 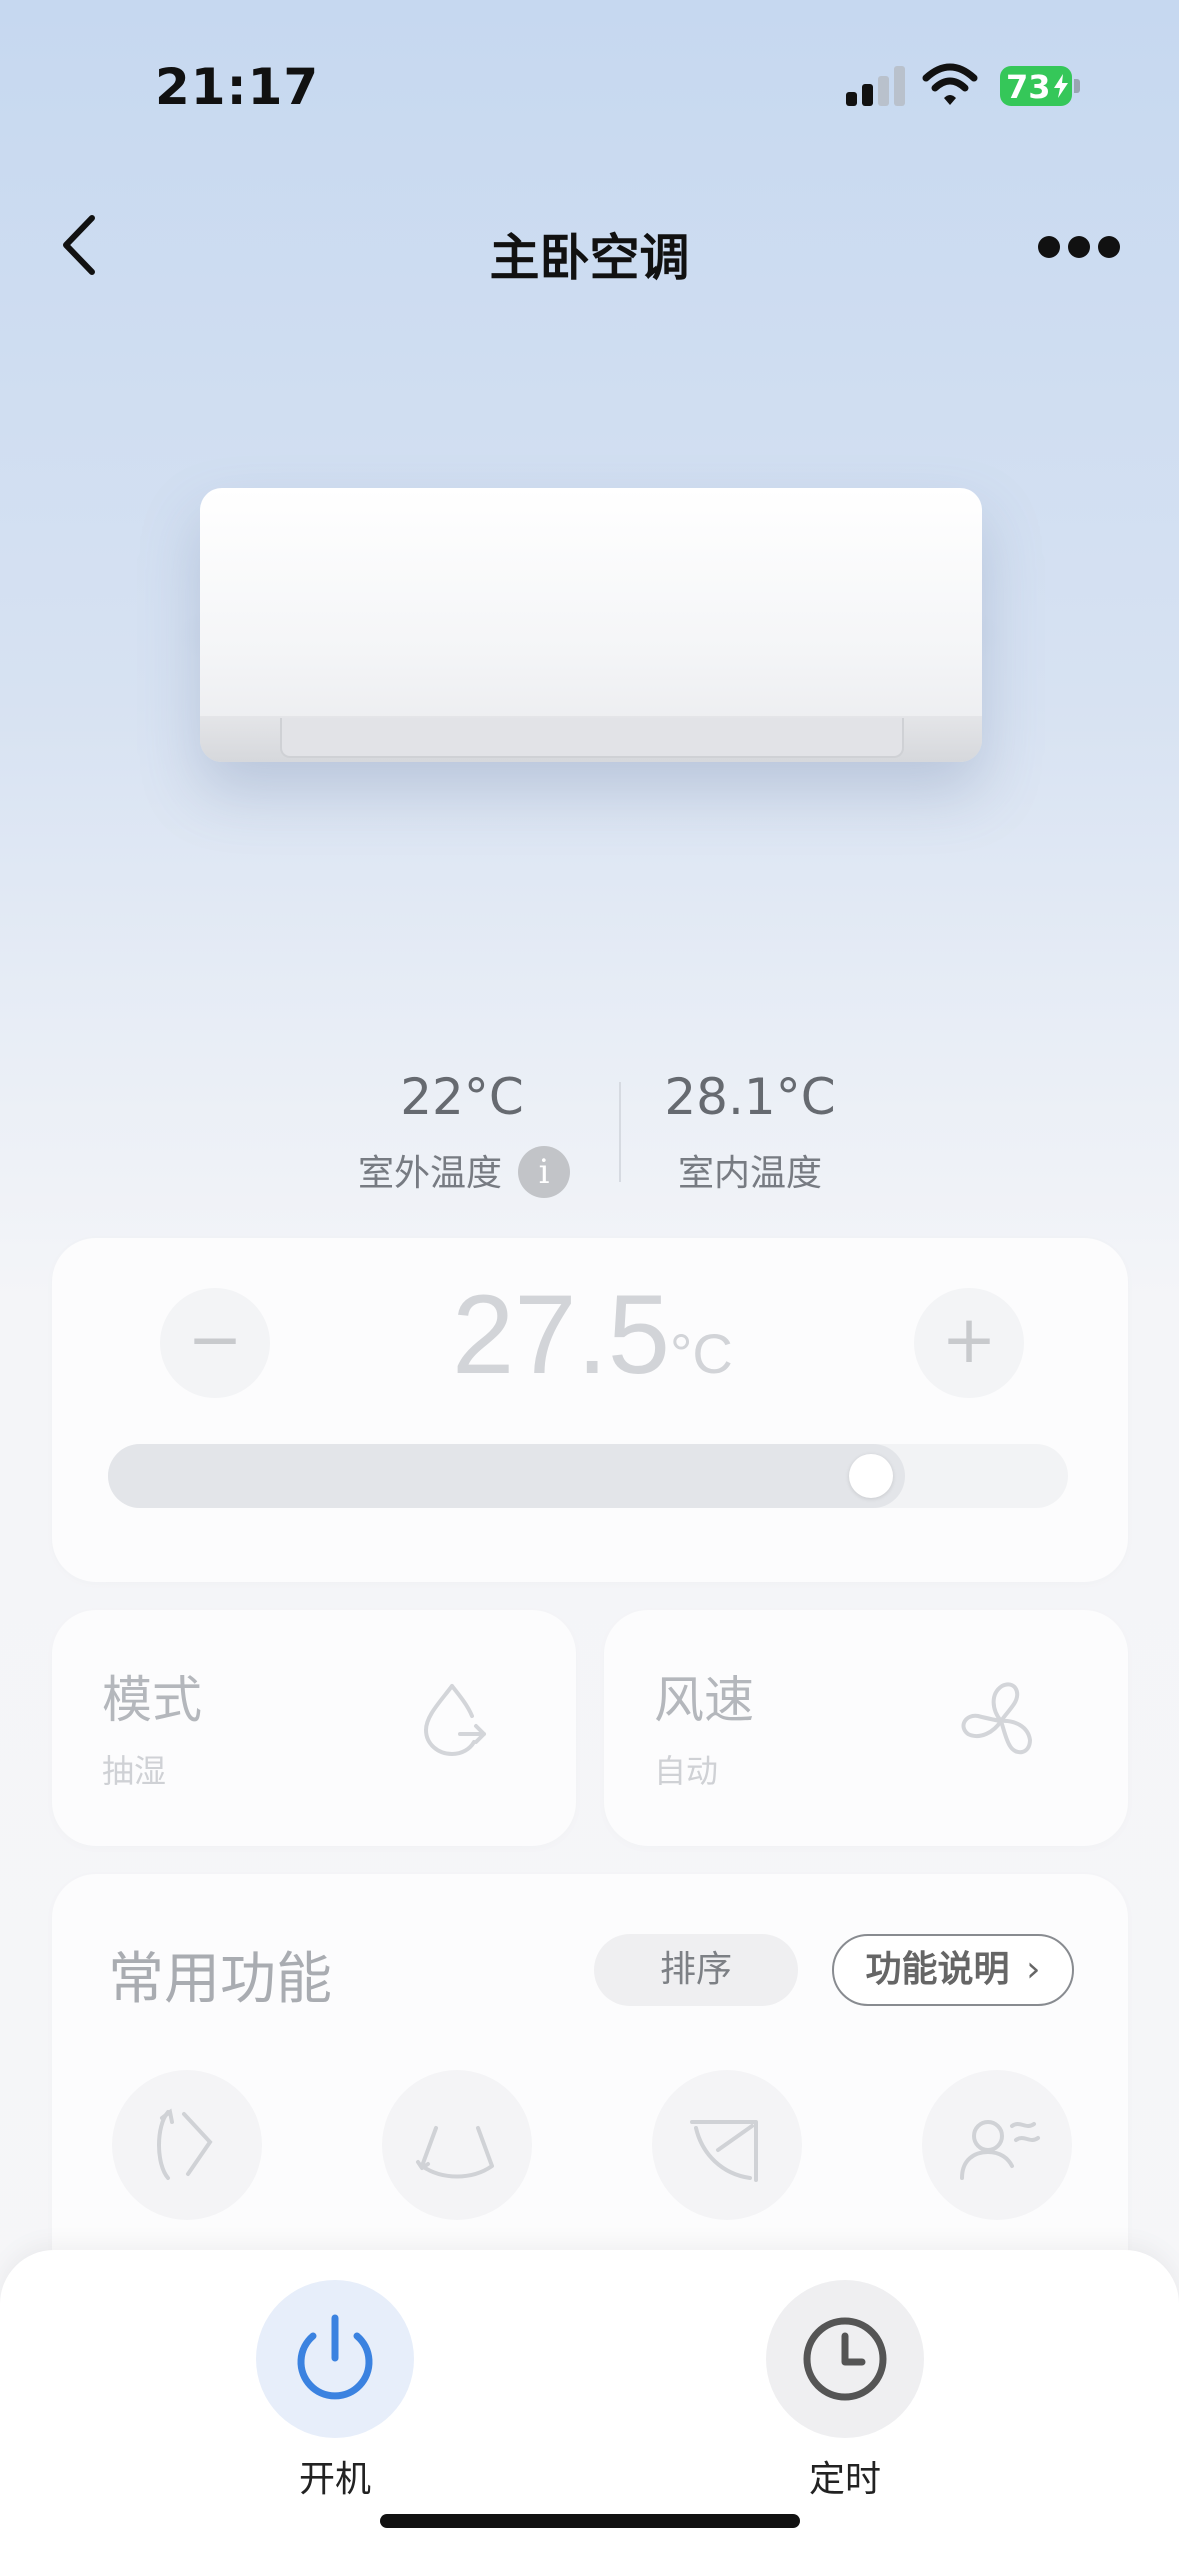 What do you see at coordinates (696, 1970) in the screenshot?
I see `sort-button: 排序` at bounding box center [696, 1970].